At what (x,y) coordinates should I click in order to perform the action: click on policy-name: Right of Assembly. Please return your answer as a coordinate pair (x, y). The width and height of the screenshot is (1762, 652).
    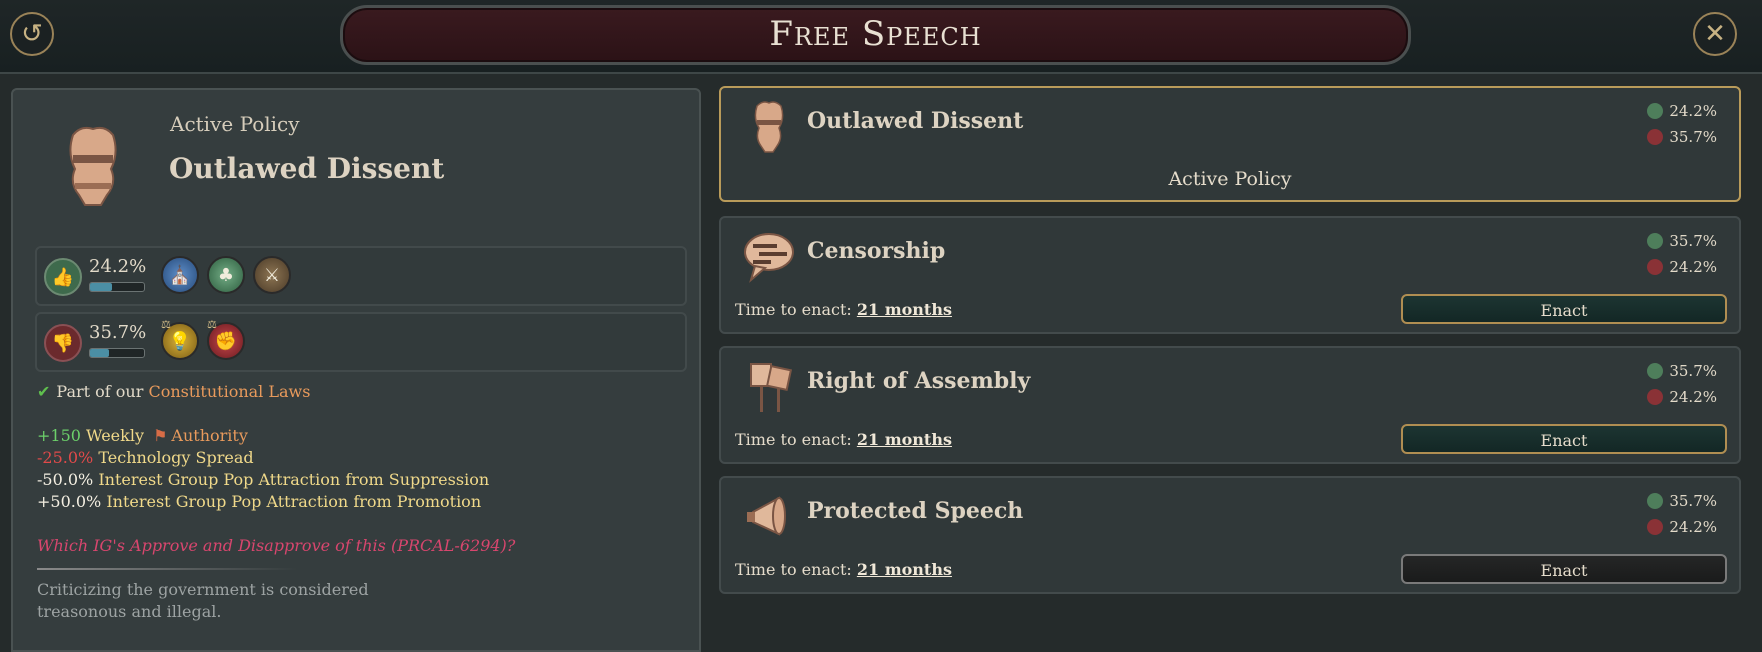
    Looking at the image, I should click on (919, 381).